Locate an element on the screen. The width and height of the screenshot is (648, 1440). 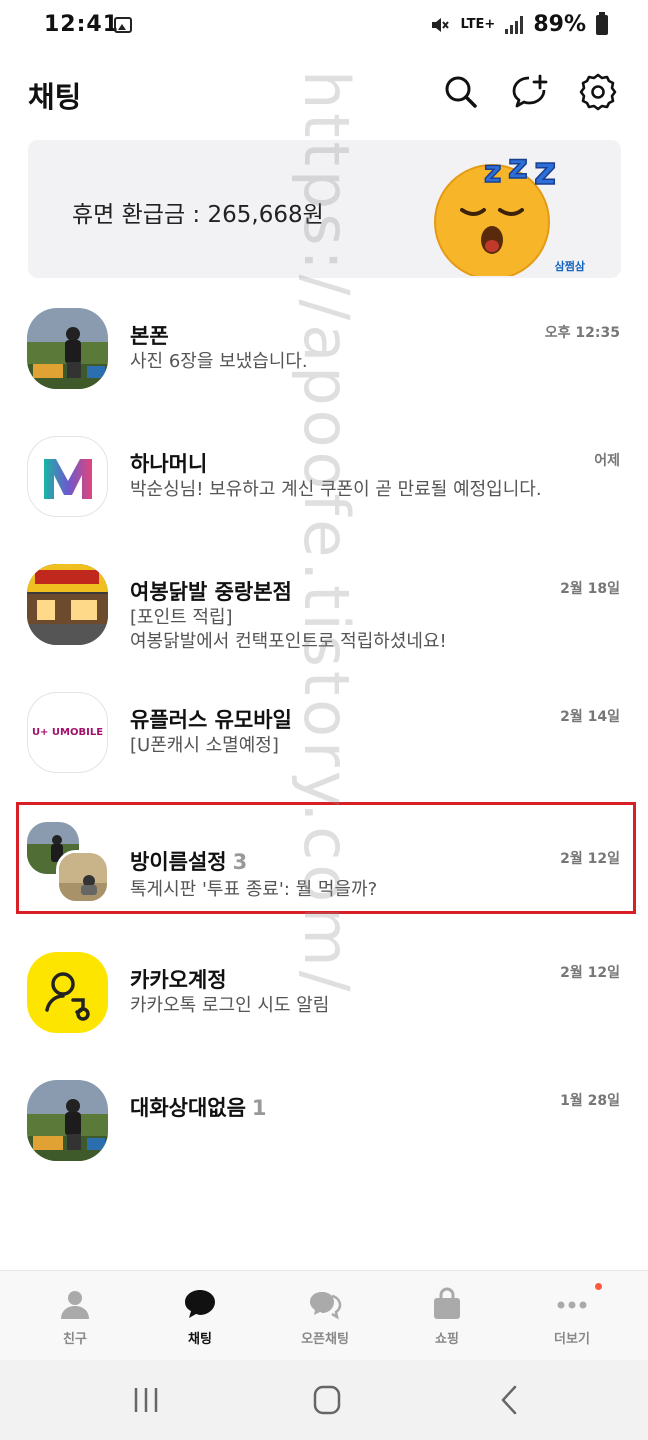
chat-row-no-partner: 대화상대없음 1 1월 28일 is located at coordinates (324, 1122).